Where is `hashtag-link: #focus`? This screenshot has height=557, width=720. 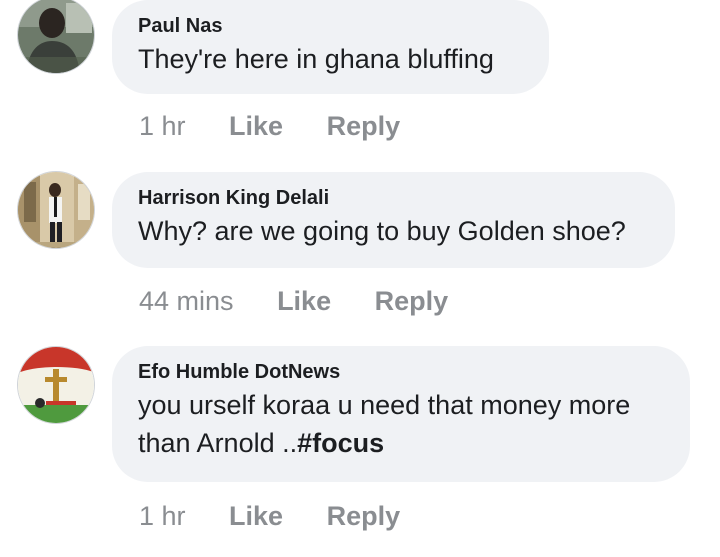
hashtag-link: #focus is located at coordinates (340, 443).